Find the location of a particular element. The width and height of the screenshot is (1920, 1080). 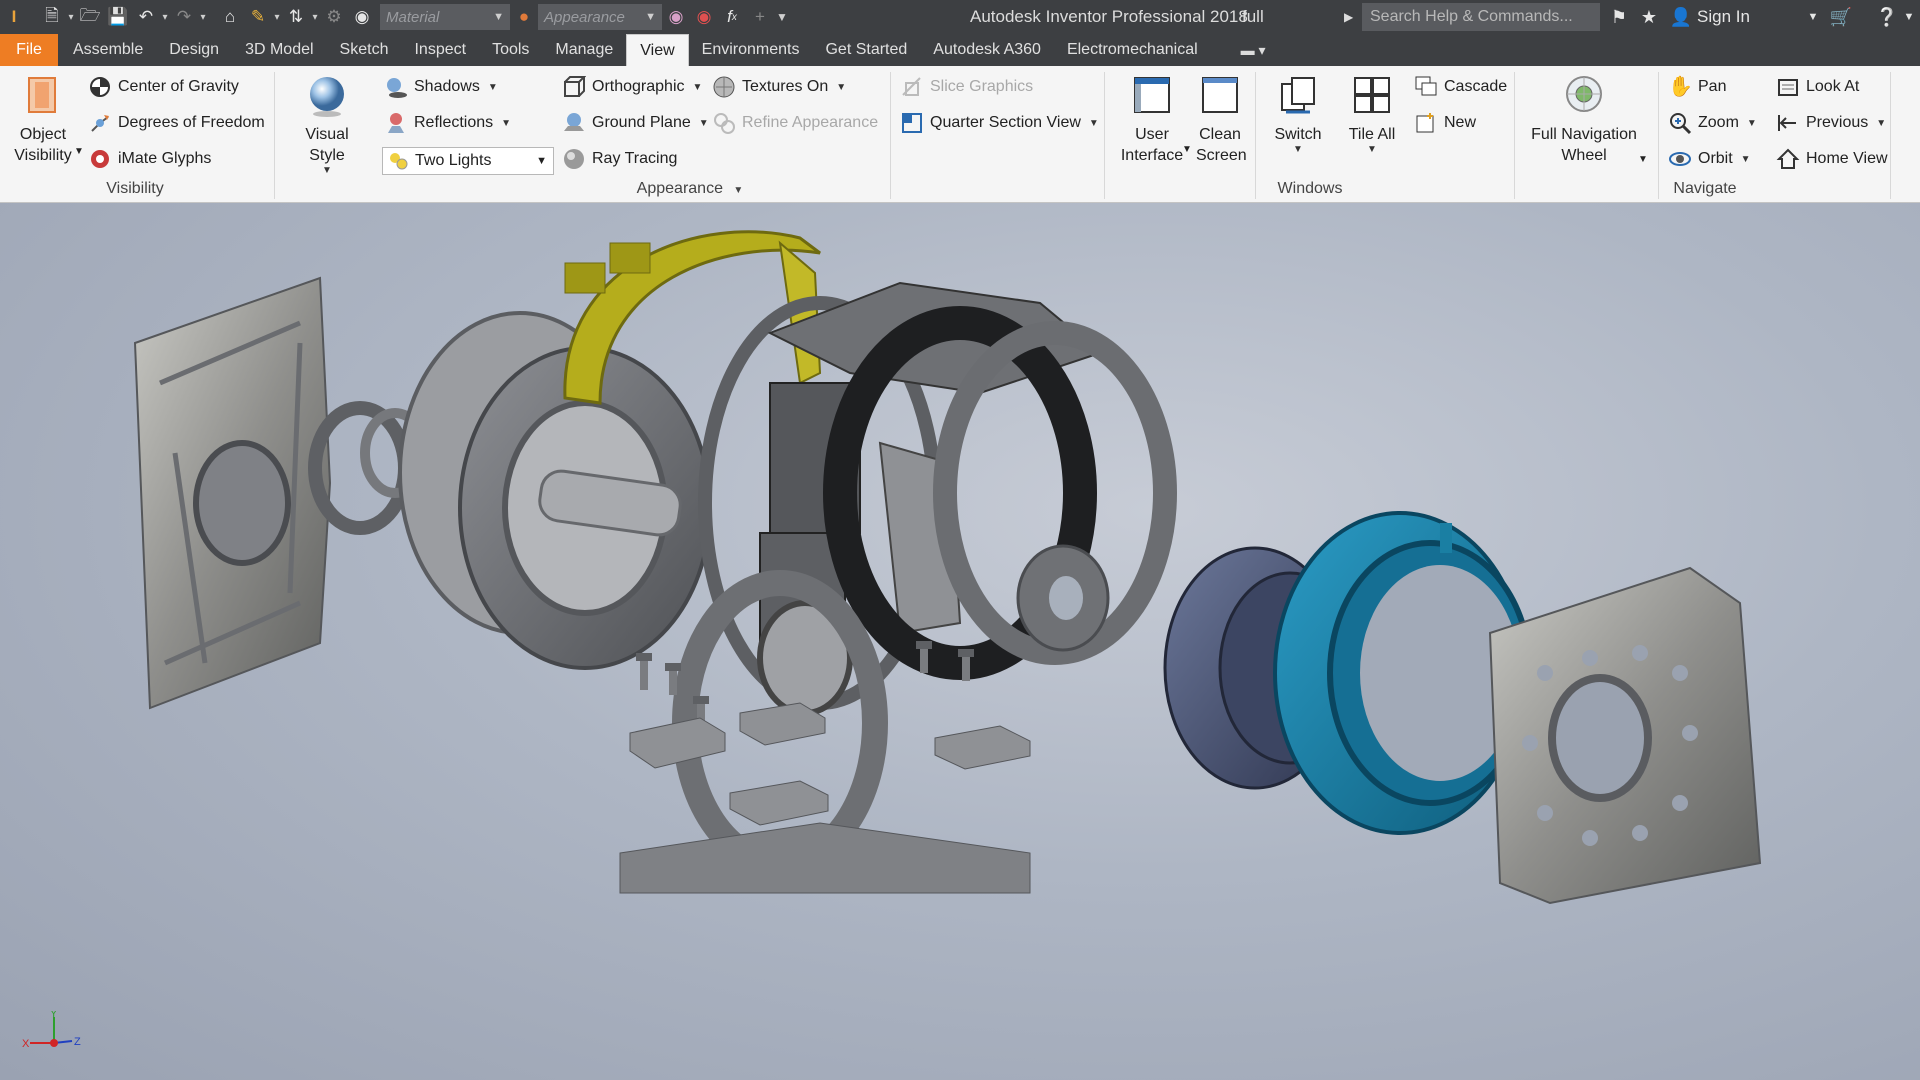

tab-inspect: Inspect is located at coordinates (440, 50).